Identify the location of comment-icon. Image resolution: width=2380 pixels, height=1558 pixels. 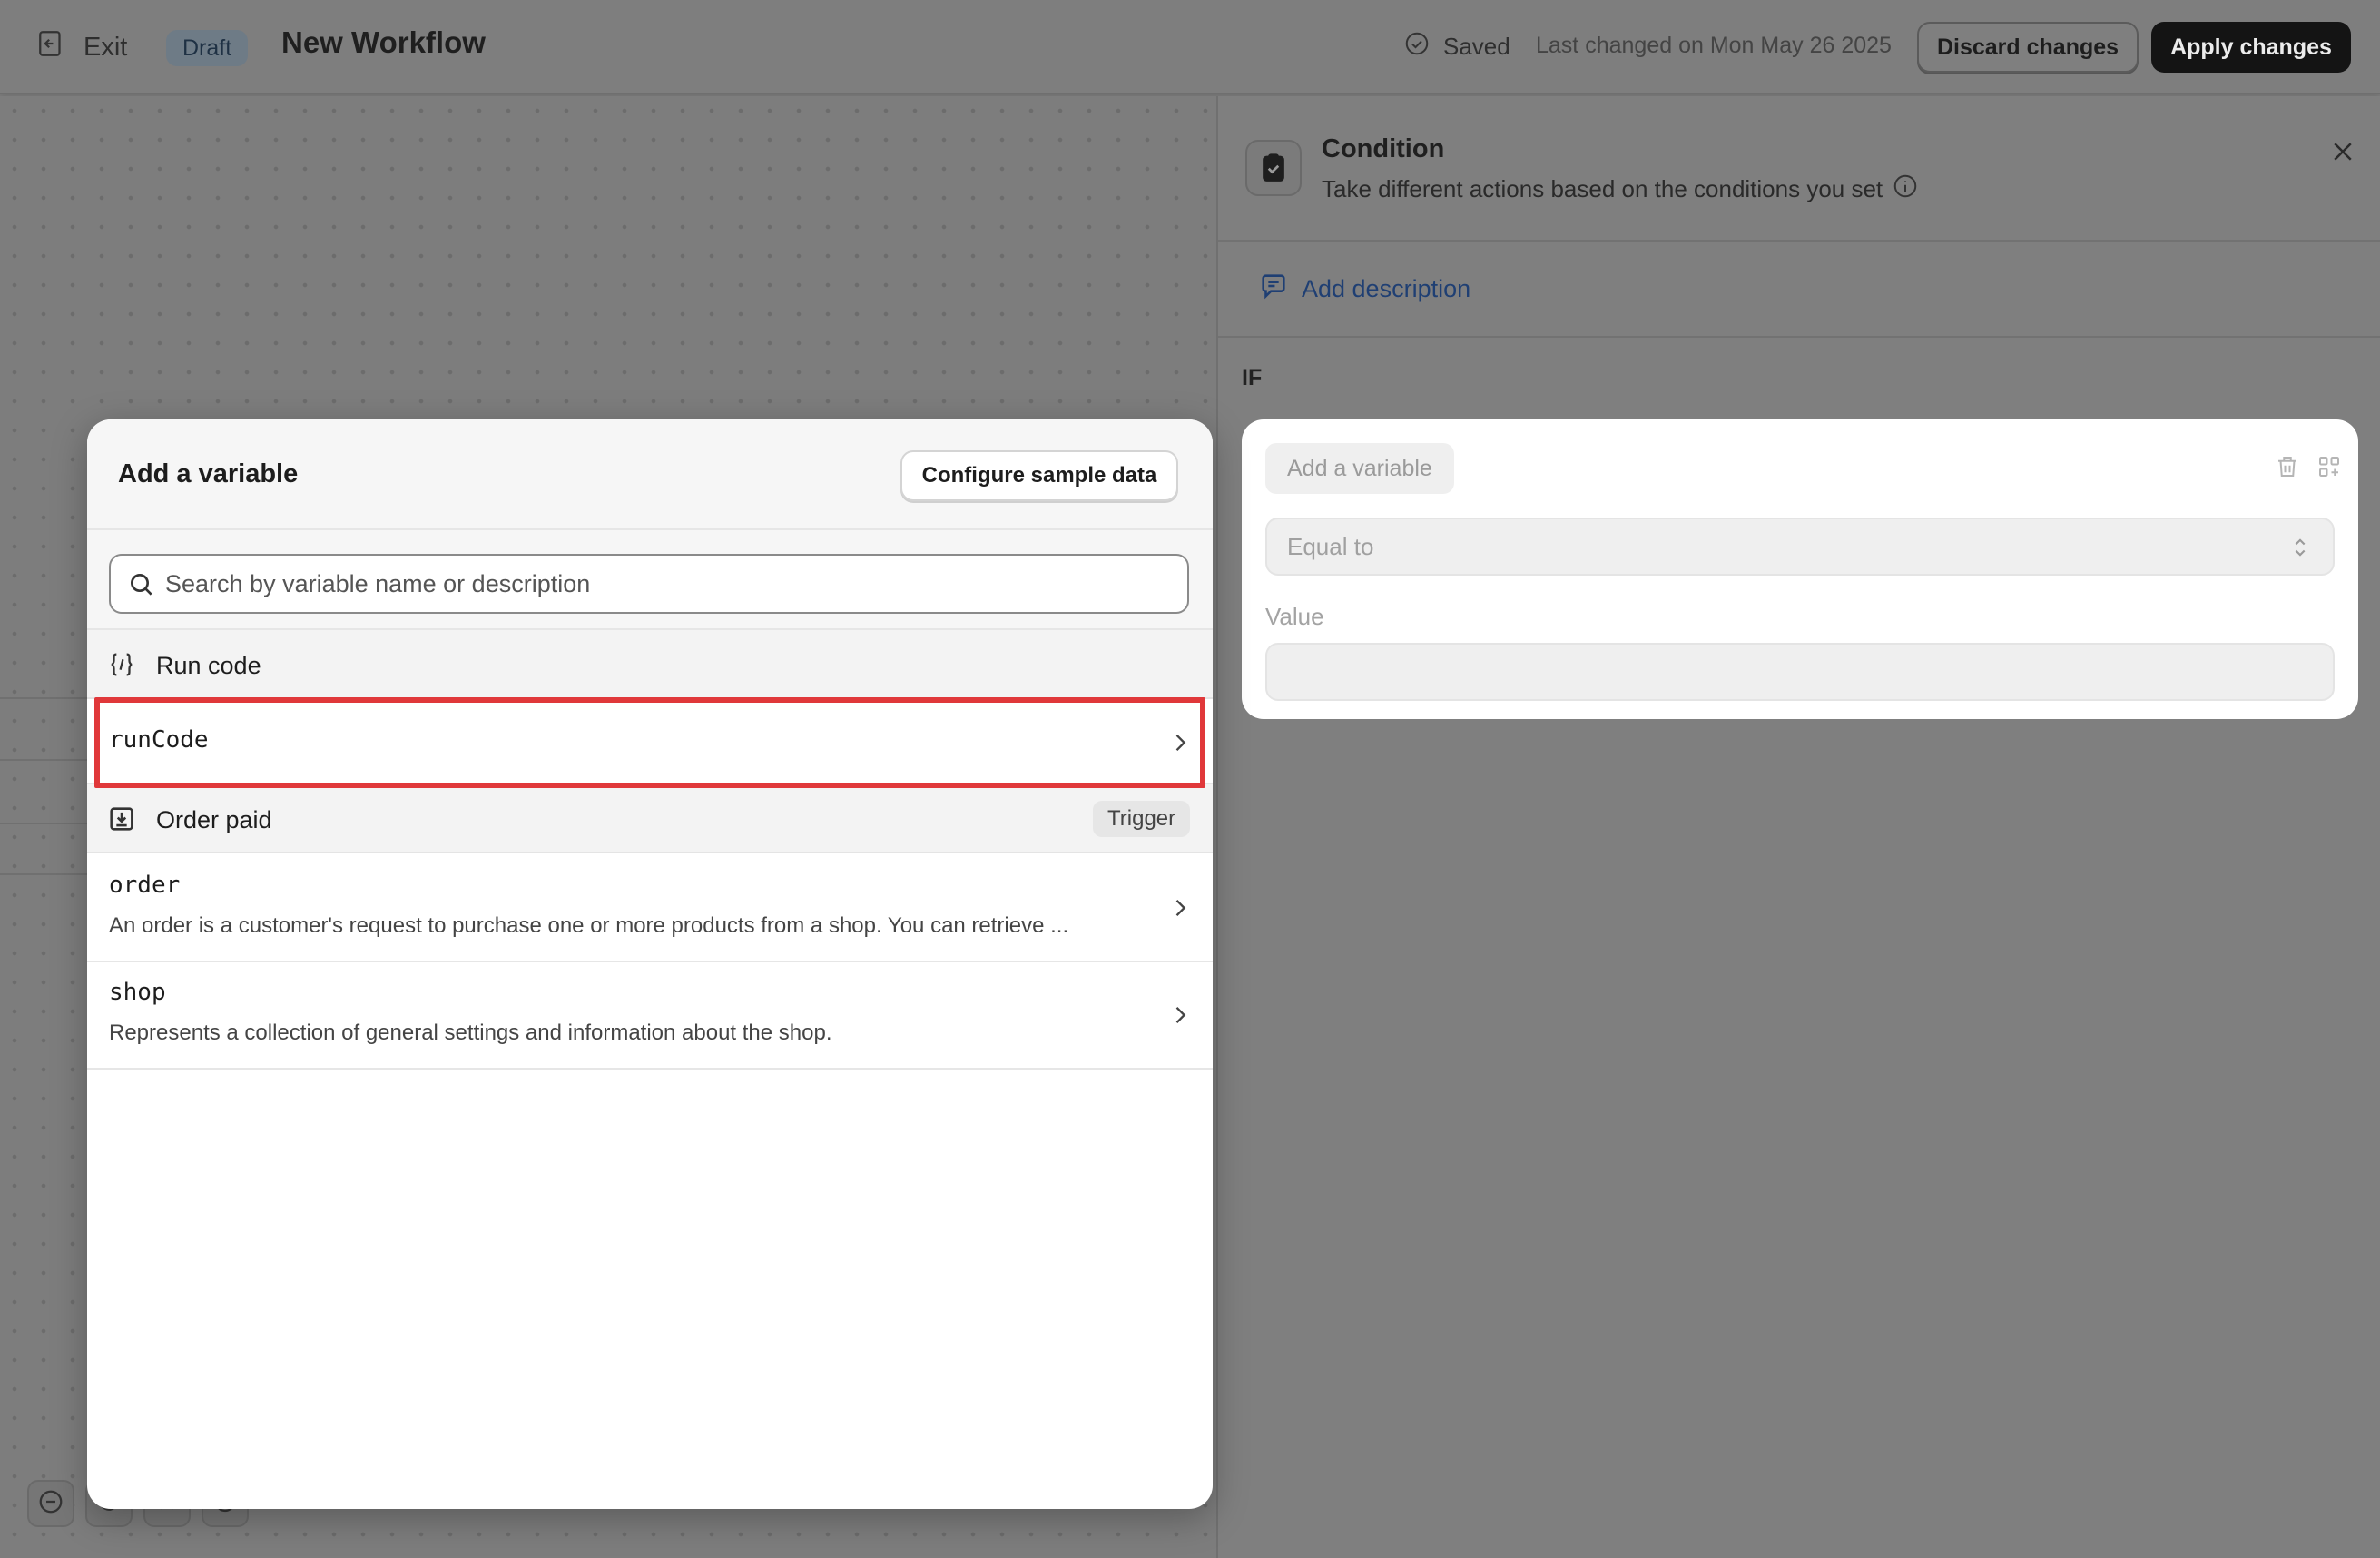
(1273, 289).